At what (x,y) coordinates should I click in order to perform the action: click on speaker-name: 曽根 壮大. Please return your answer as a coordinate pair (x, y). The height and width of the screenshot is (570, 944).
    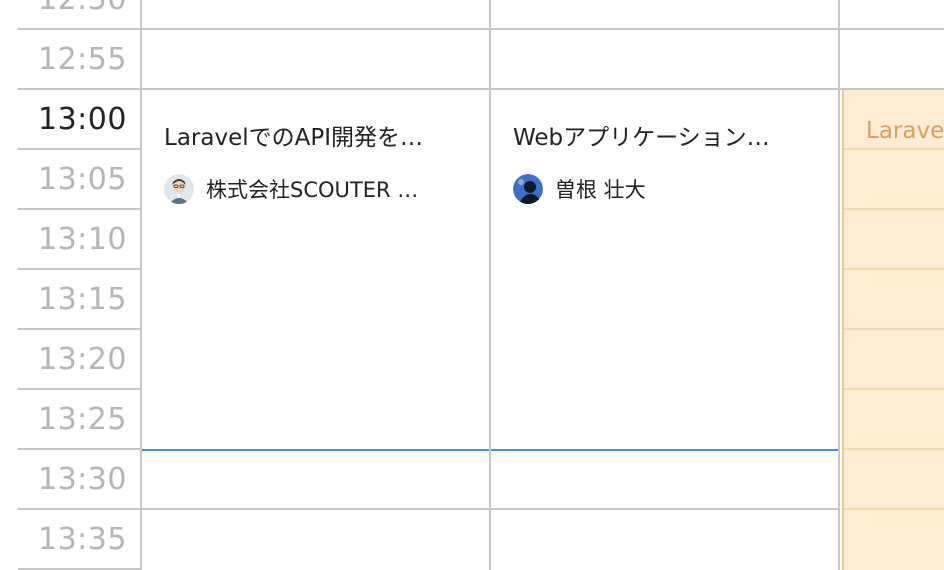
    Looking at the image, I should click on (600, 190).